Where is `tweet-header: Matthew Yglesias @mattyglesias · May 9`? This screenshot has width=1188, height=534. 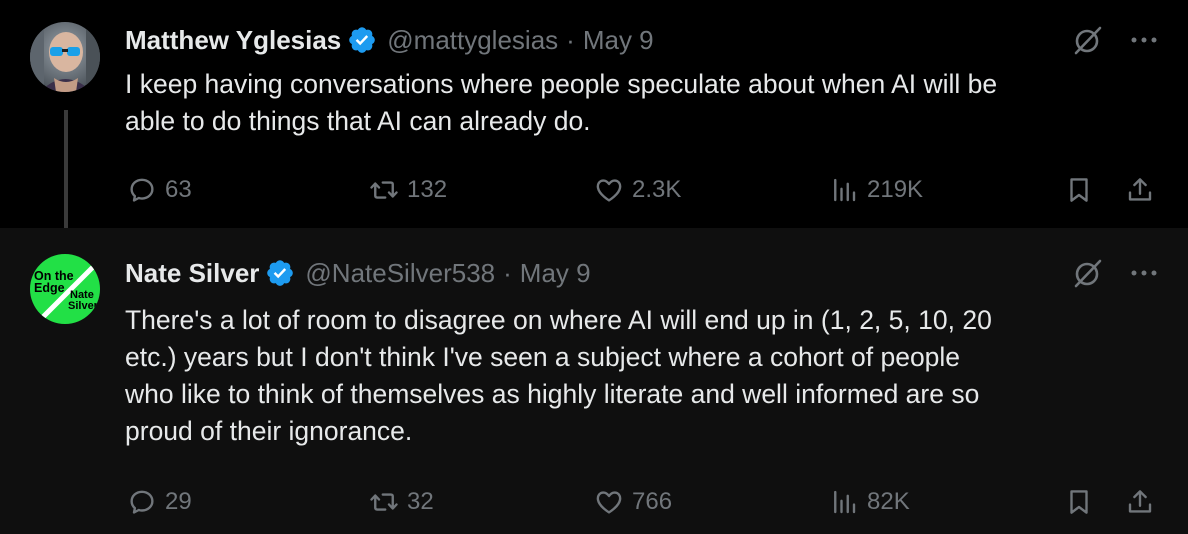
tweet-header: Matthew Yglesias @mattyglesias · May 9 is located at coordinates (389, 40).